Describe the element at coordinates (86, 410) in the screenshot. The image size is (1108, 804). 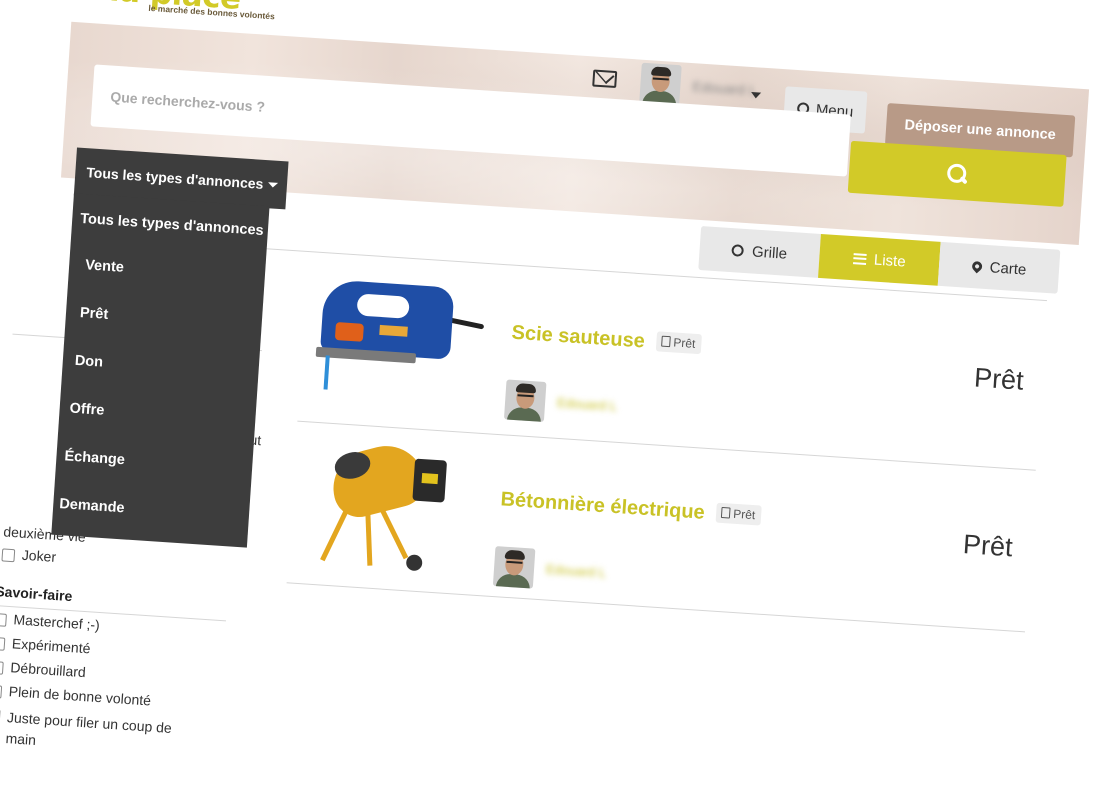
I see `type-option-offre: Offre` at that location.